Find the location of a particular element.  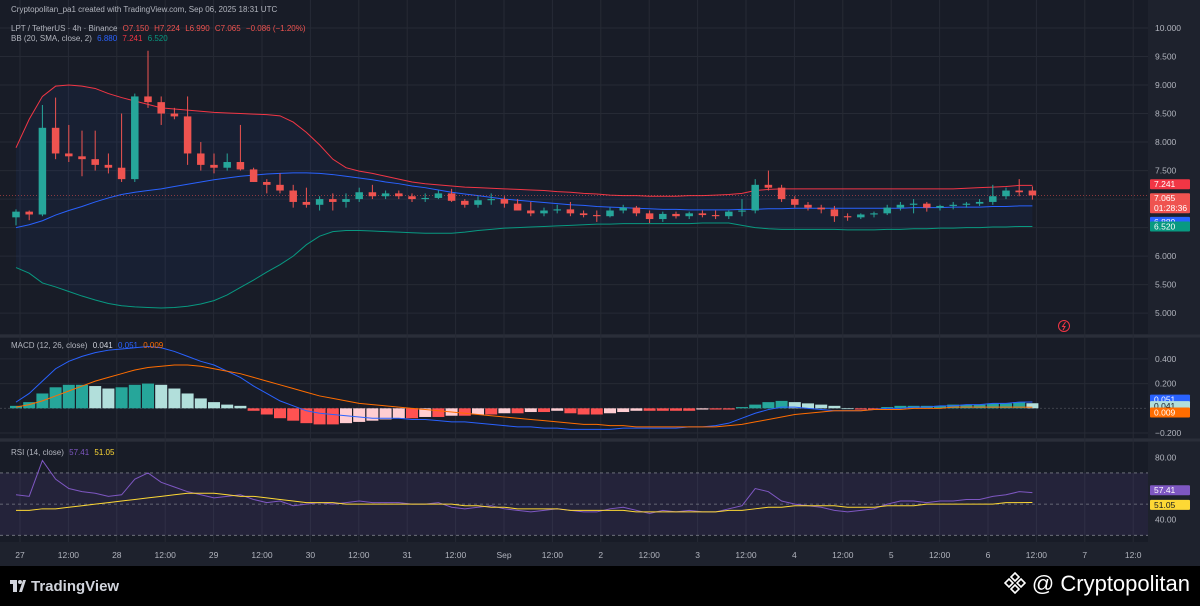

rsi-legend: RSI (14, close) 57.41 51.05 is located at coordinates (64, 452).